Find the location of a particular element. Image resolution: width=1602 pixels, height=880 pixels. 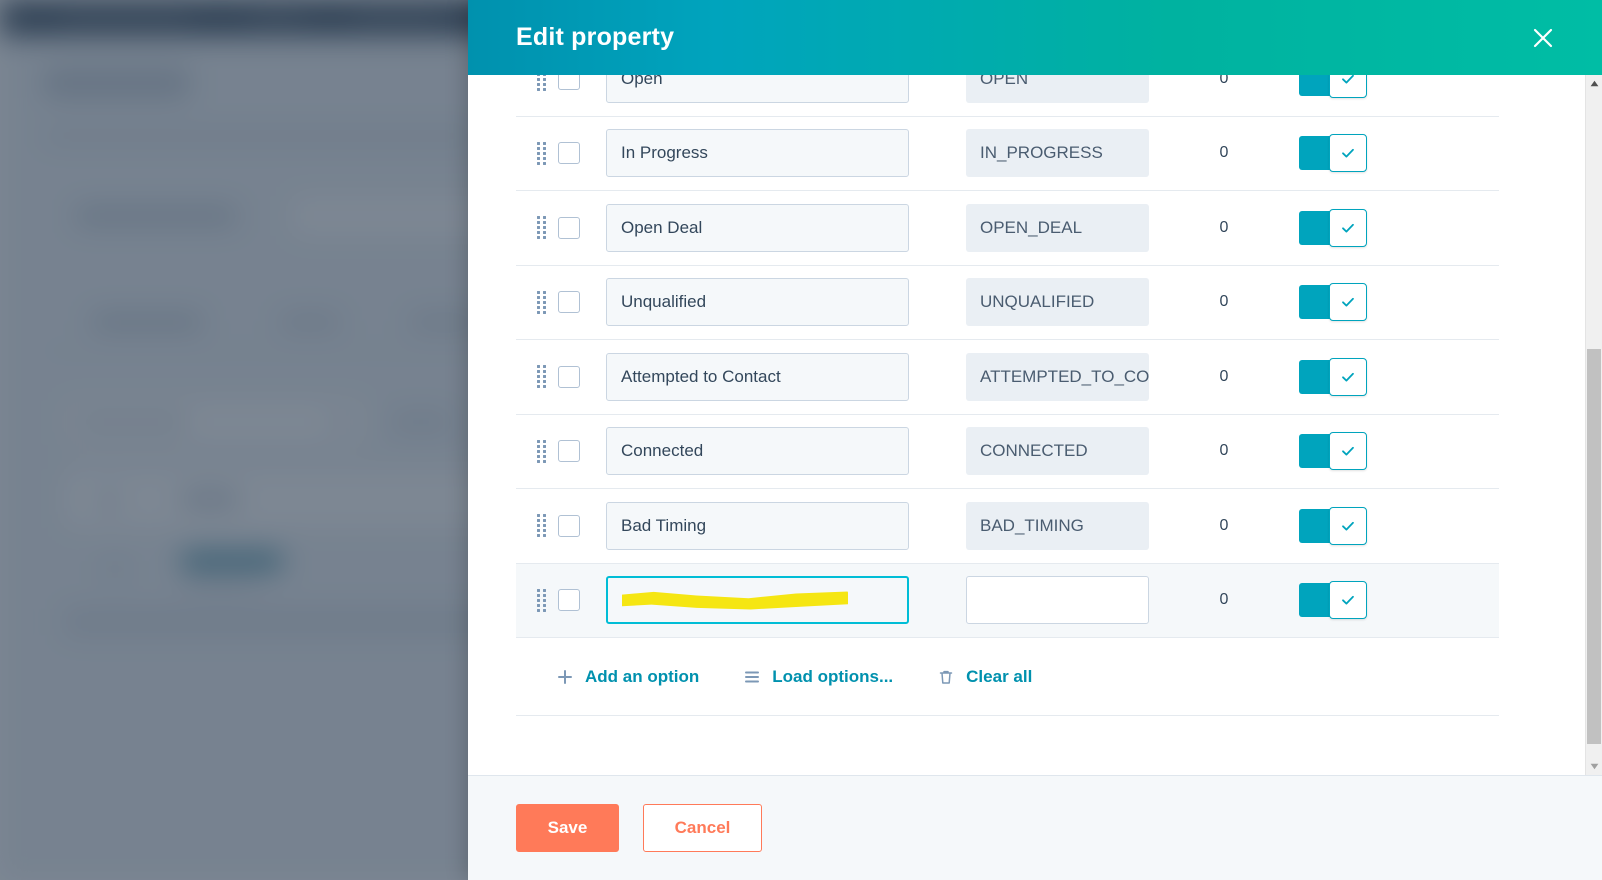

option-label-input: Bad Timing is located at coordinates (757, 525).